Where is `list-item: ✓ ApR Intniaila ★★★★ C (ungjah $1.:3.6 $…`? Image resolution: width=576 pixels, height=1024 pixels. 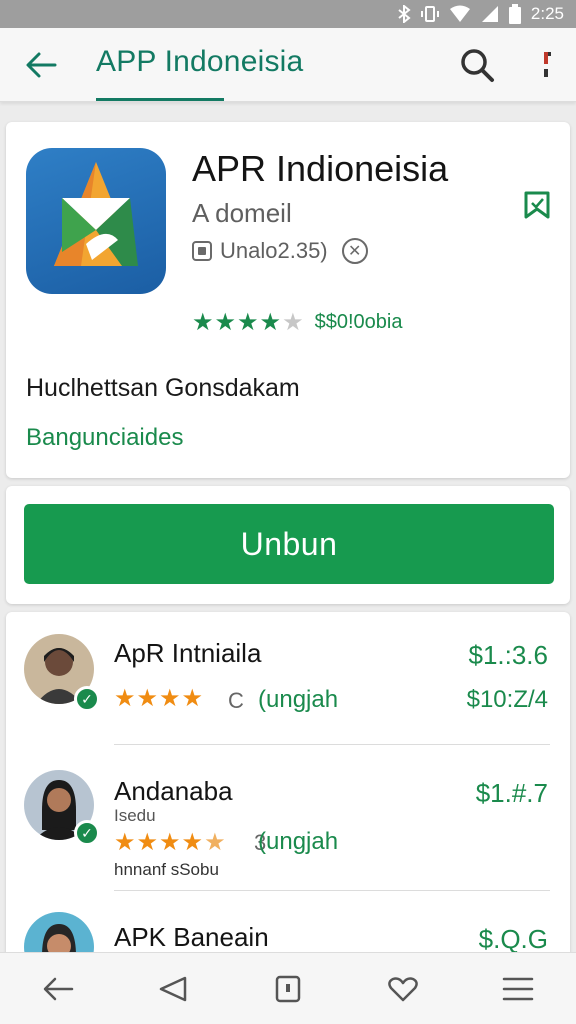 list-item: ✓ ApR Intniaila ★★★★ C (ungjah $1.:3.6 $… is located at coordinates (288, 679).